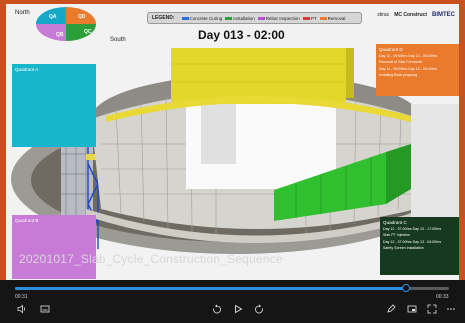 The image size is (465, 323). What do you see at coordinates (412, 310) in the screenshot?
I see `miniplayer-icon` at bounding box center [412, 310].